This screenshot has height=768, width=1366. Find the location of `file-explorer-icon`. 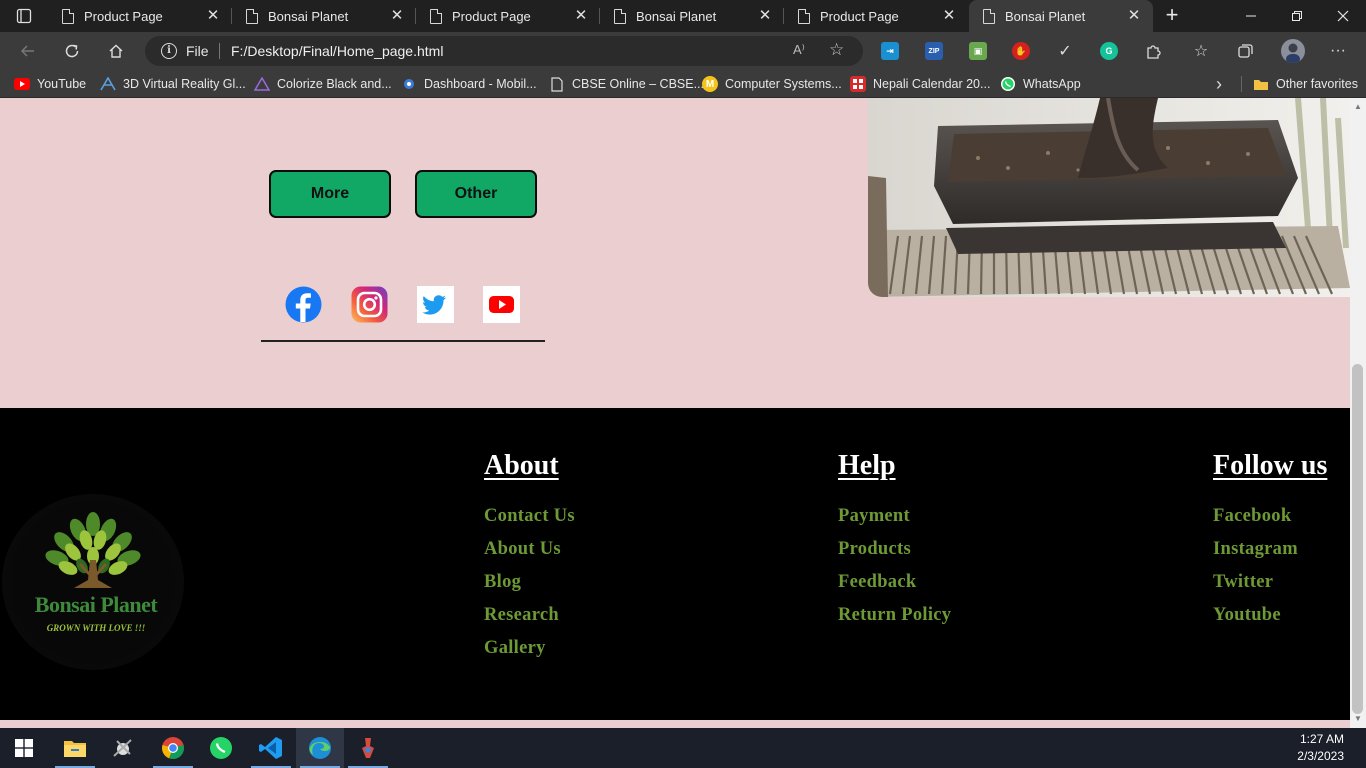

file-explorer-icon is located at coordinates (75, 749).